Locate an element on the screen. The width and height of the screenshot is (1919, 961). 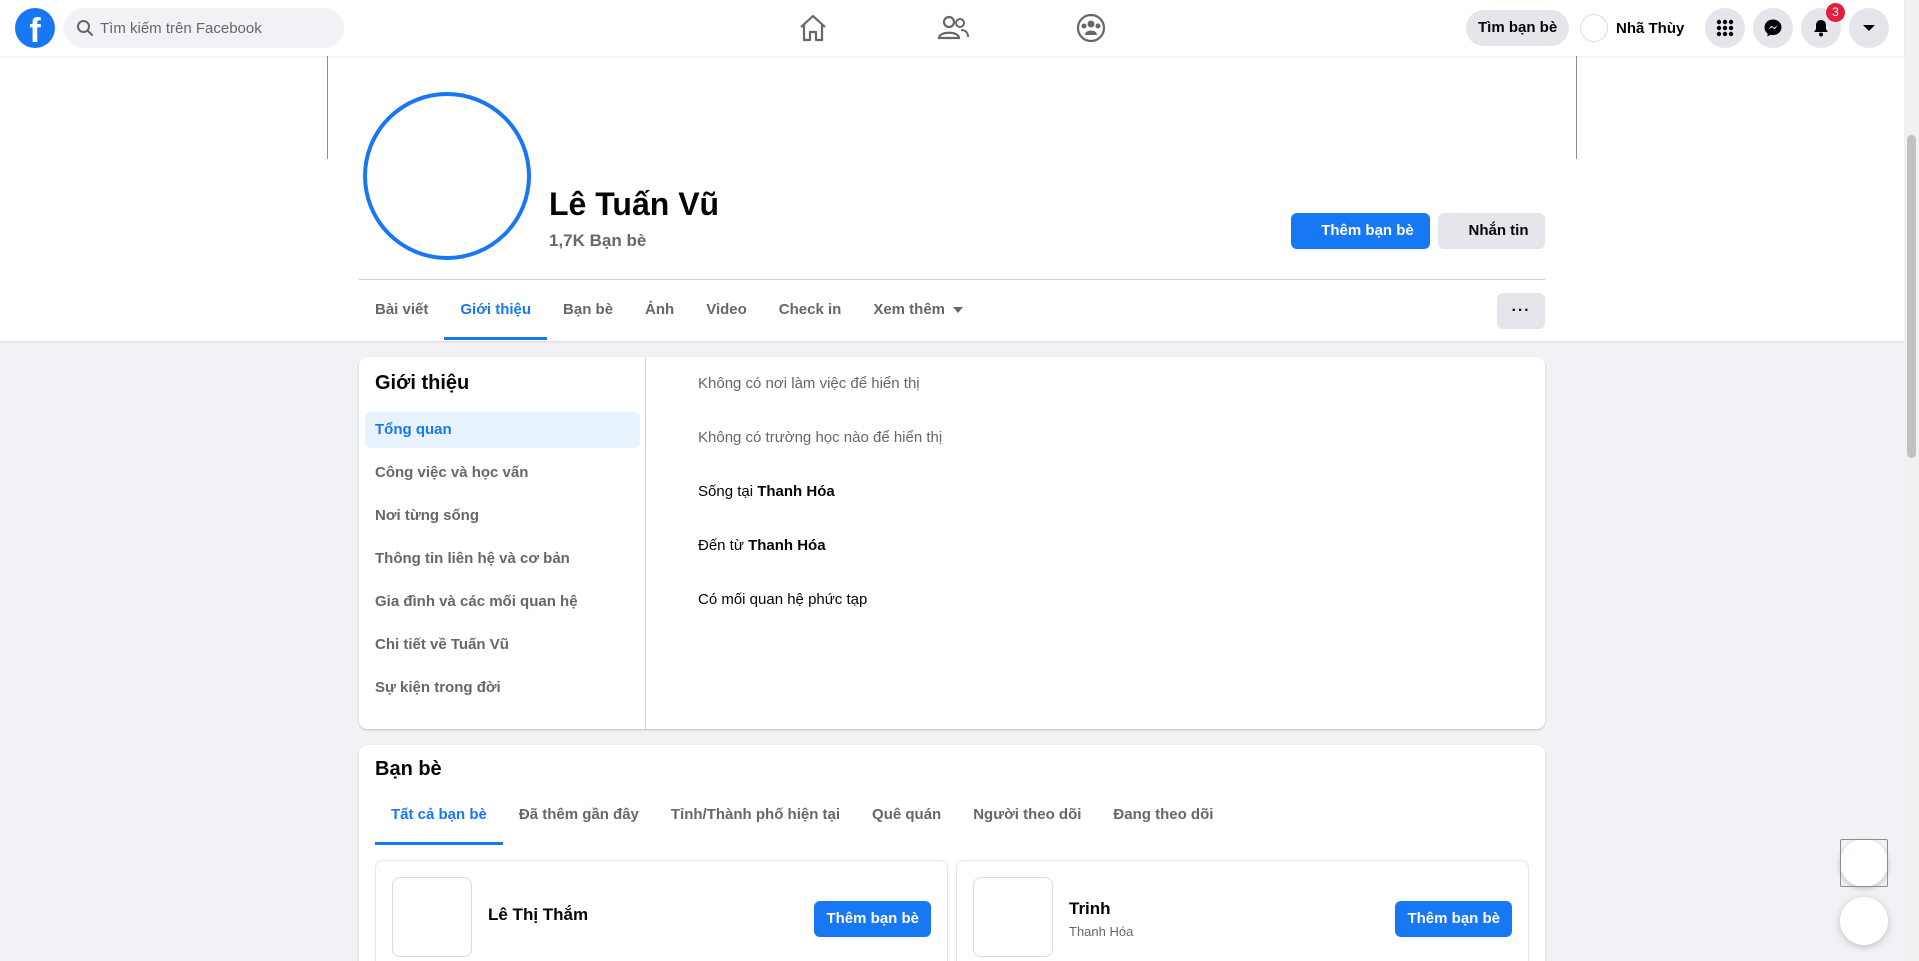
tab-friends: Bạn bè is located at coordinates (588, 310).